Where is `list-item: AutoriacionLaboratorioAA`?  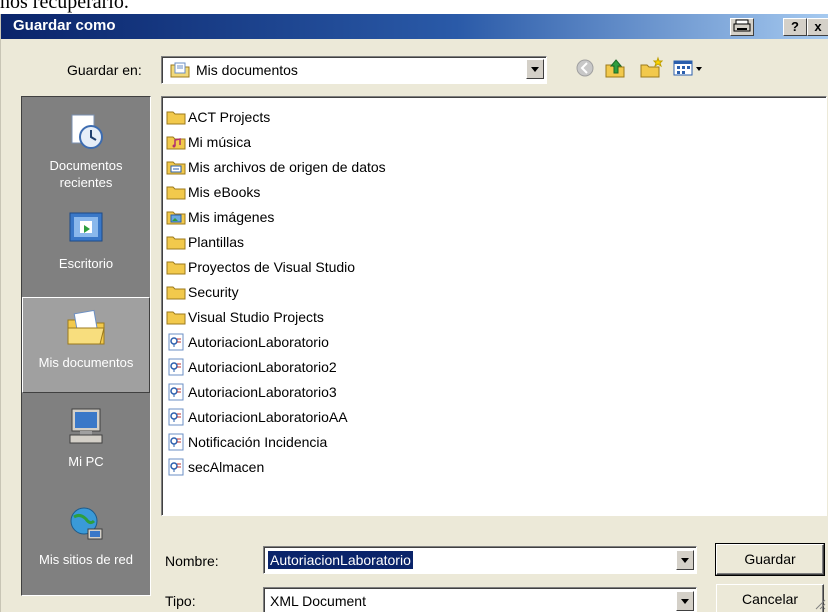 list-item: AutoriacionLaboratorioAA is located at coordinates (257, 416).